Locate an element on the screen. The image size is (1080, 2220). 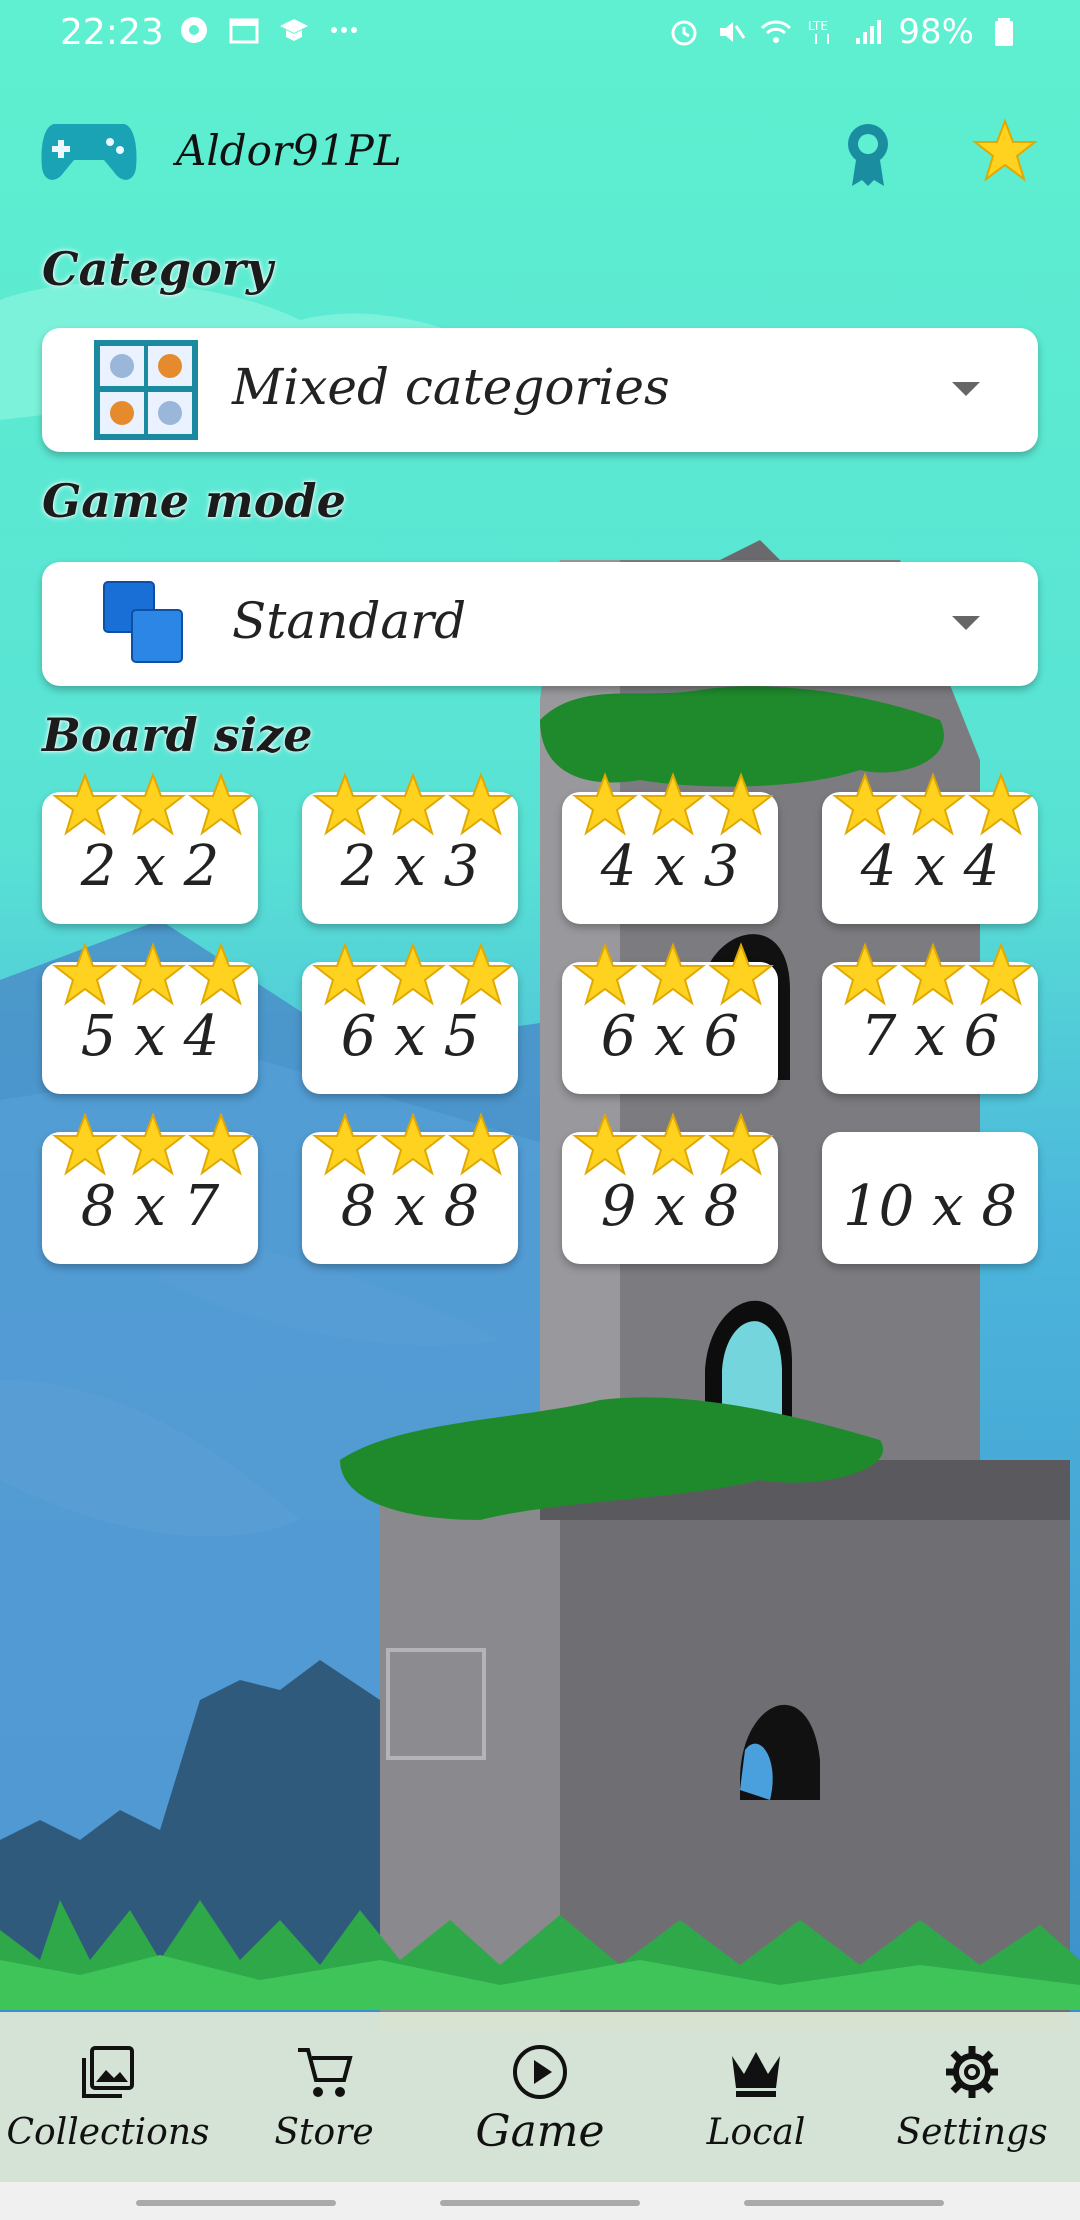
tile-size-label: 2 x 2 is located at coordinates (150, 866).